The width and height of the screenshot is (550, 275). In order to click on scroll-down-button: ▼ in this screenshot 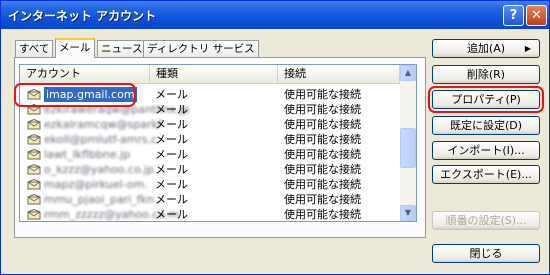, I will do `click(408, 213)`.